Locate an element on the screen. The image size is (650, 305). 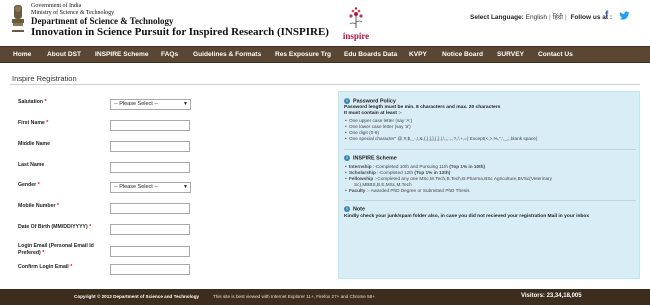
national-emblem-icon is located at coordinates (18, 18).